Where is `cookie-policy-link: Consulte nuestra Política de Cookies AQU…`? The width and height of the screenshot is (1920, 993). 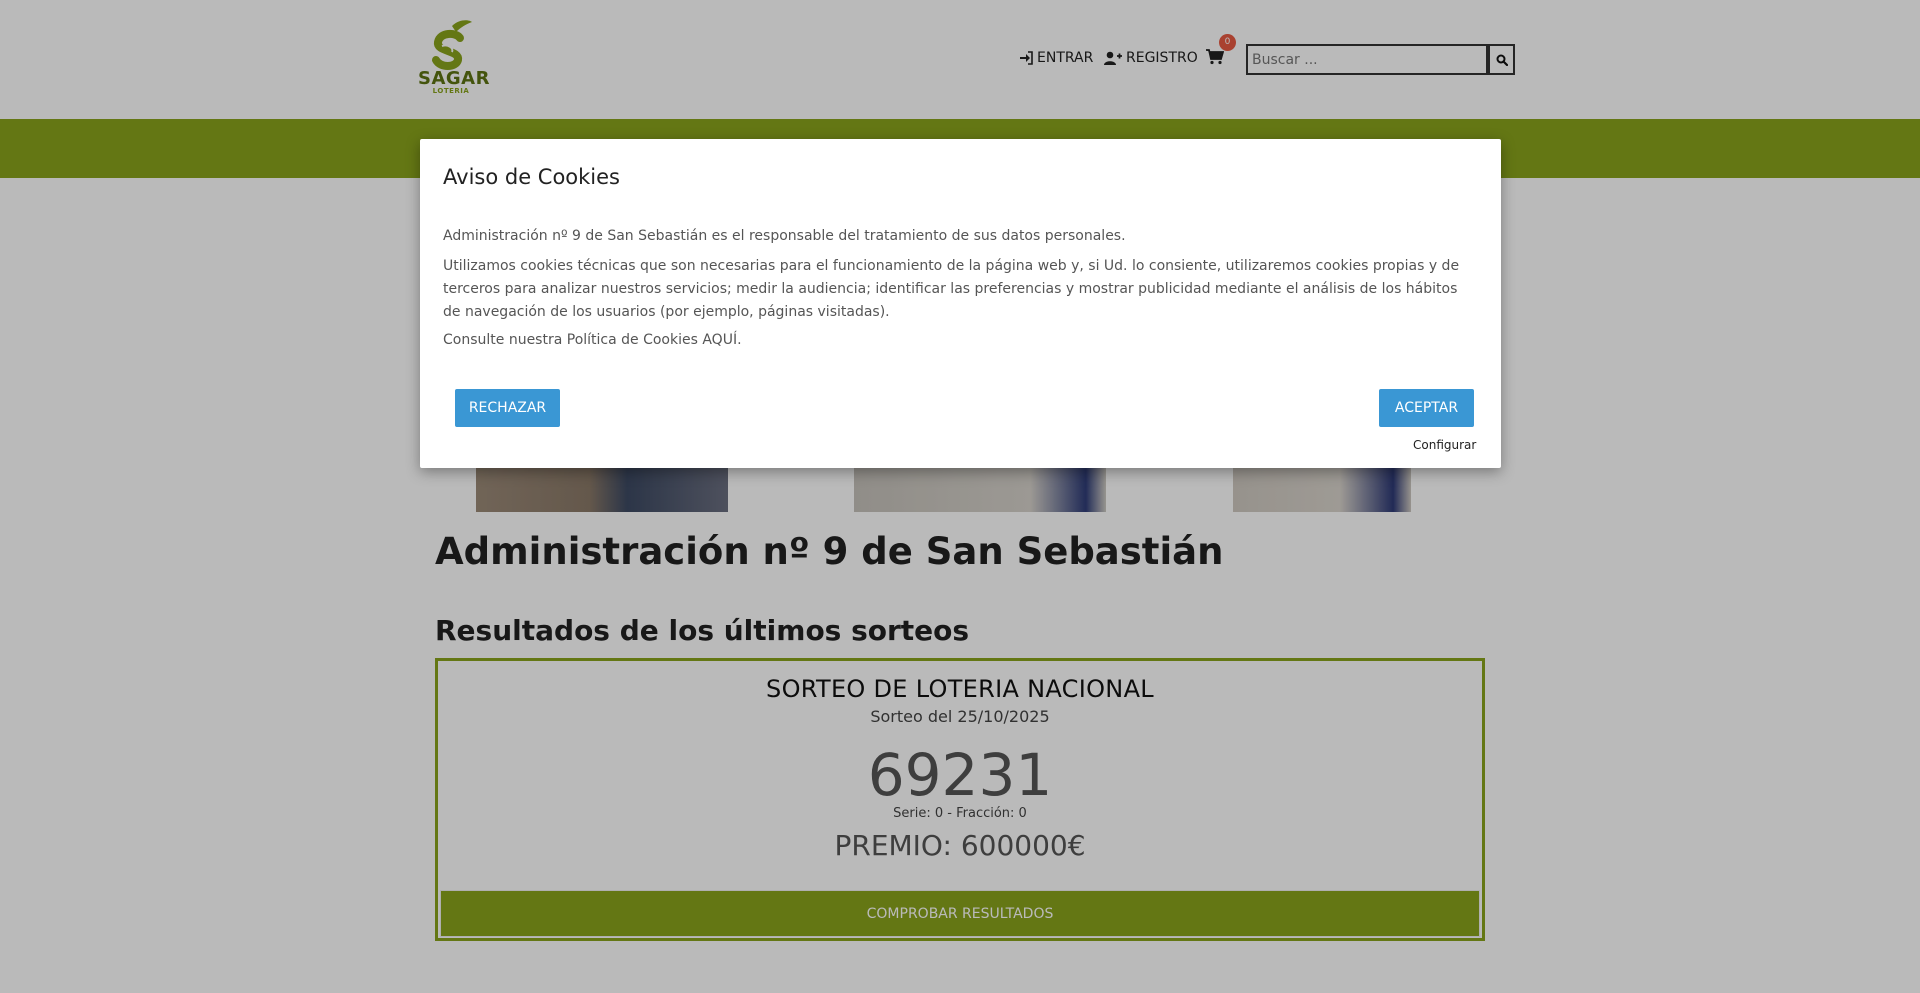
cookie-policy-link: Consulte nuestra Política de Cookies AQU… is located at coordinates (958, 340).